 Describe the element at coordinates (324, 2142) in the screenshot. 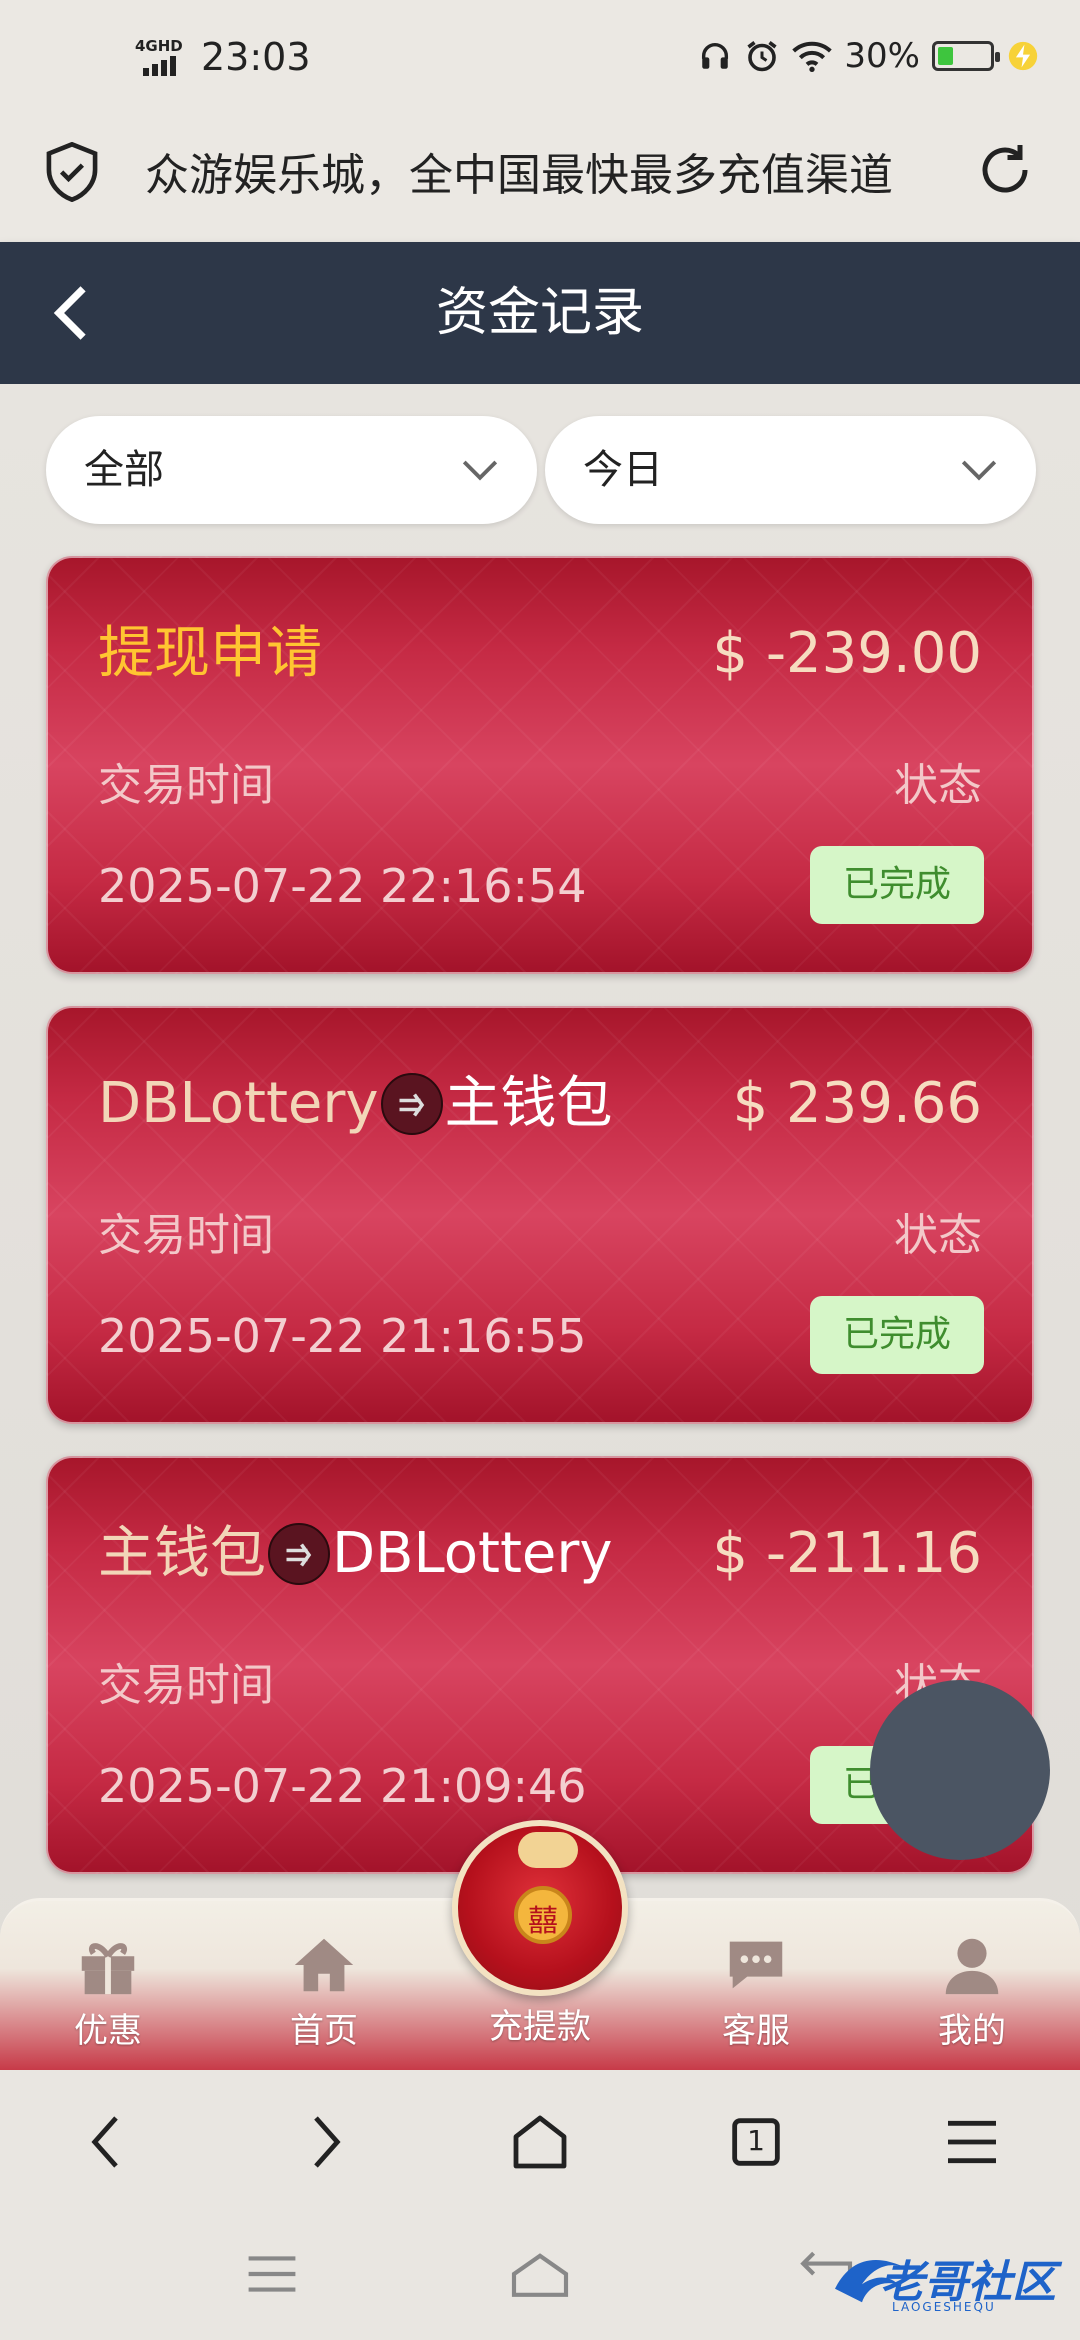

I see `forward-icon` at that location.